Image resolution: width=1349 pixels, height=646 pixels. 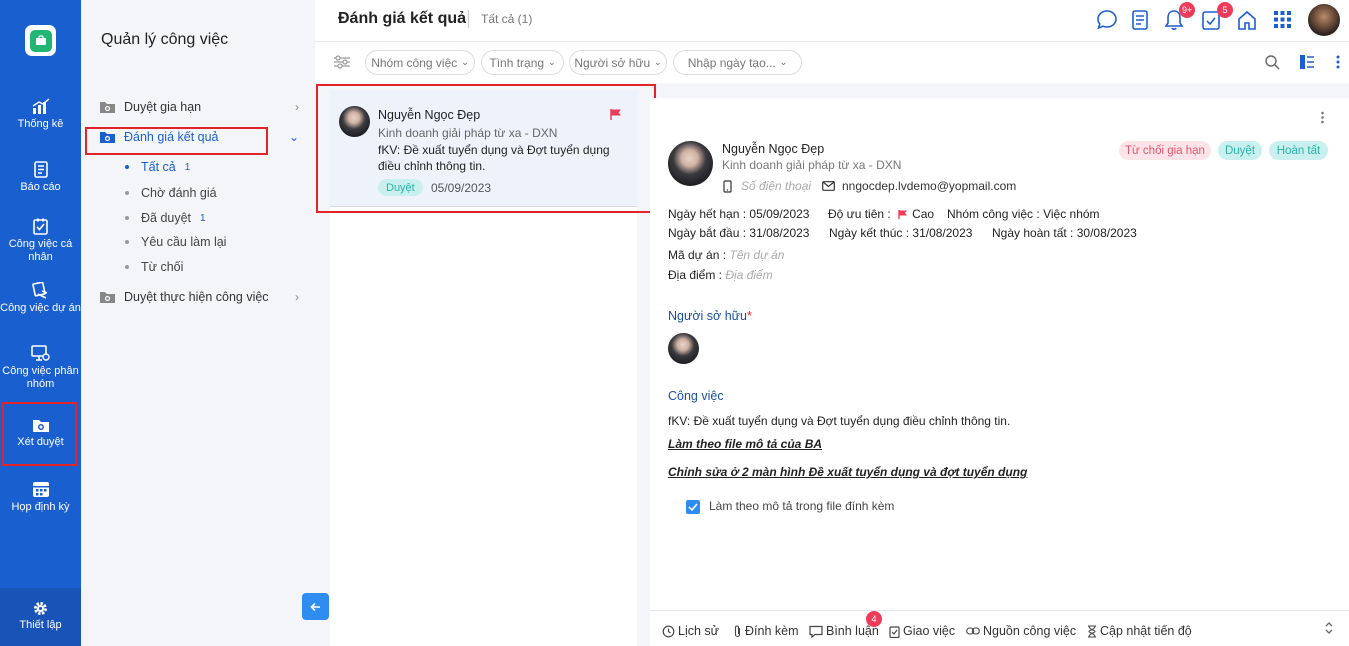 I want to click on task-section-title: Công việc, so click(x=696, y=396).